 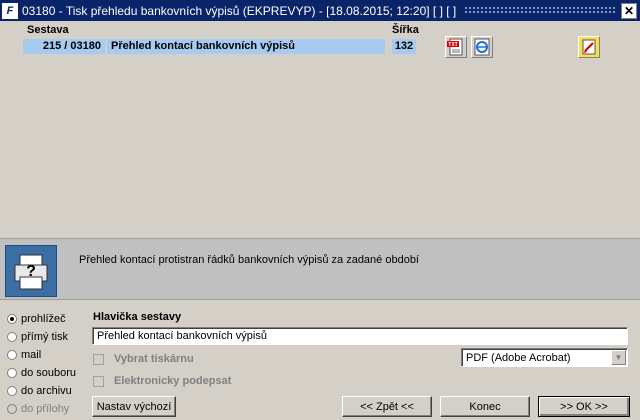 I want to click on column-header-sestava: Sestava, so click(x=48, y=30).